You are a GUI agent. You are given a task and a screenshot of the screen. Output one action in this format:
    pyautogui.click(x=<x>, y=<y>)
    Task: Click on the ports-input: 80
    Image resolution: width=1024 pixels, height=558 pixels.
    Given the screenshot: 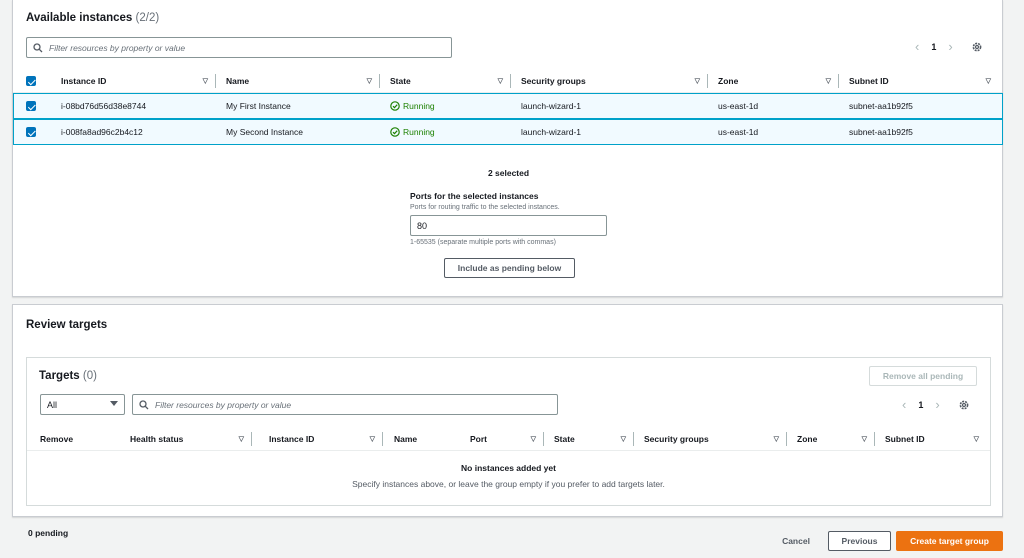 What is the action you would take?
    pyautogui.click(x=508, y=225)
    